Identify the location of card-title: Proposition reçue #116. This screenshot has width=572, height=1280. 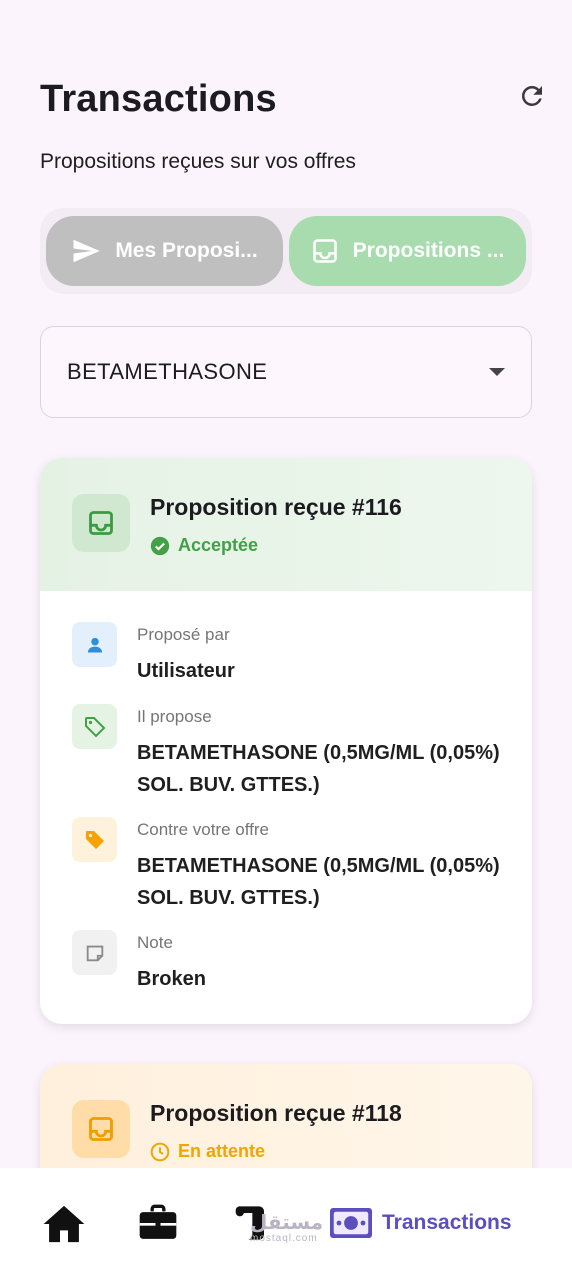
(276, 507).